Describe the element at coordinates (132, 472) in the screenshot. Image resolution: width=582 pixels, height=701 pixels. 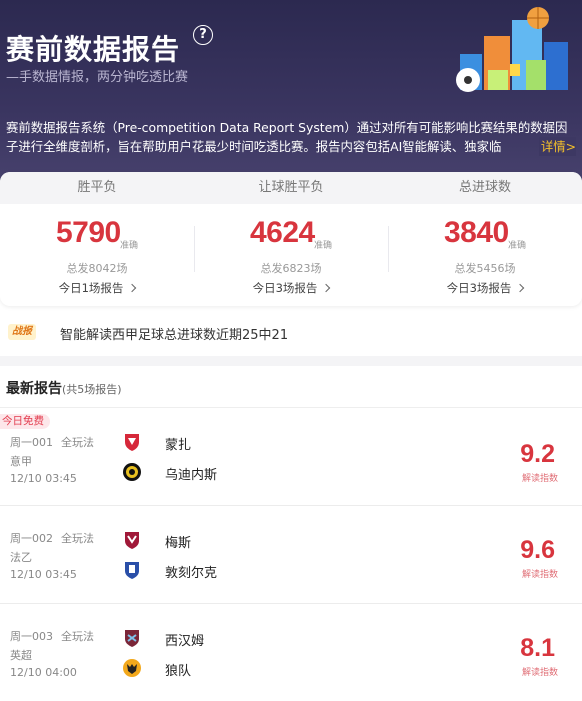
I see `udinese-crest-icon` at that location.